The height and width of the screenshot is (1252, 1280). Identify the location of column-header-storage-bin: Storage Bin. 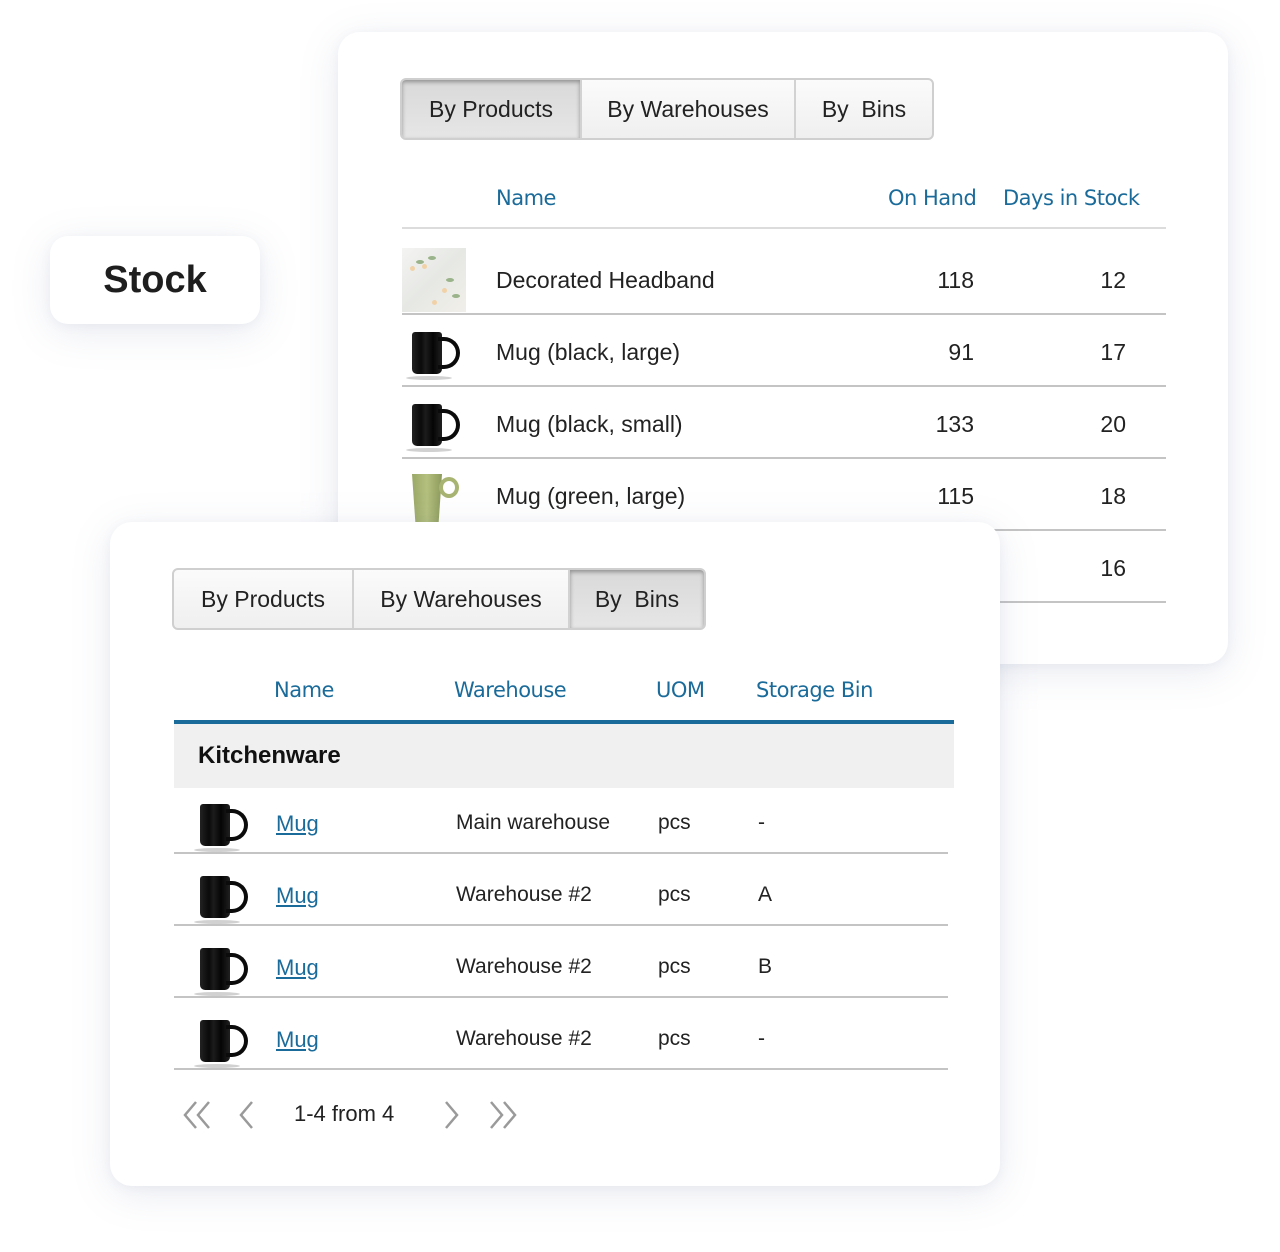
(814, 690).